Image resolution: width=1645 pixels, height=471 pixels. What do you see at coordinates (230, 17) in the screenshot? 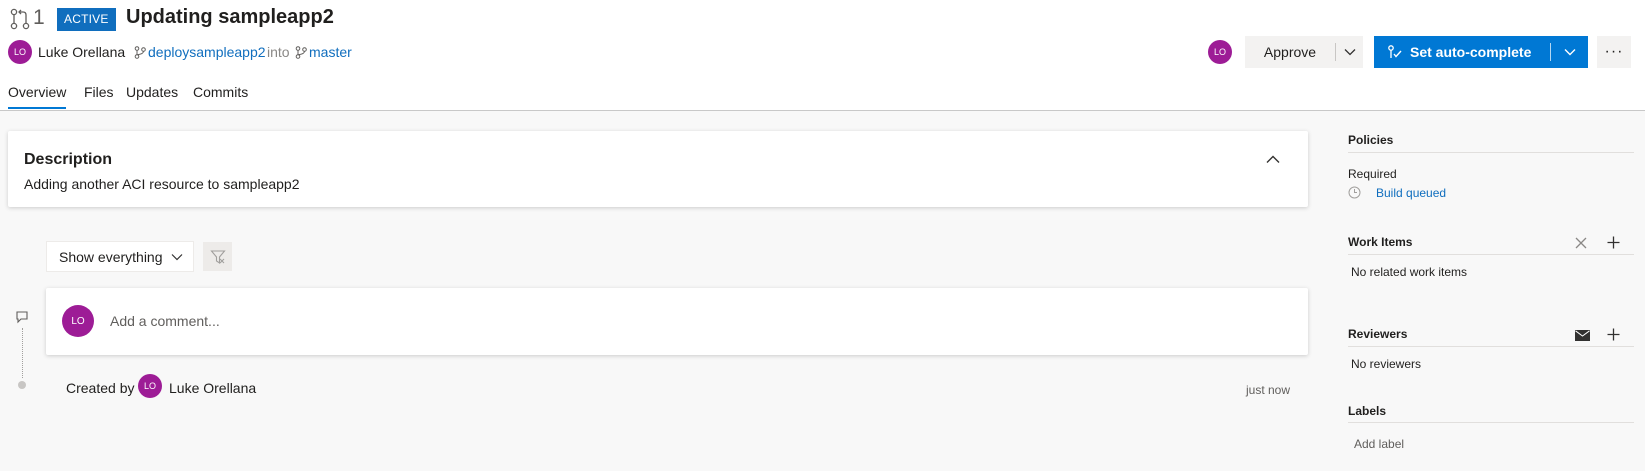
I see `page-title: Updating sampleapp2` at bounding box center [230, 17].